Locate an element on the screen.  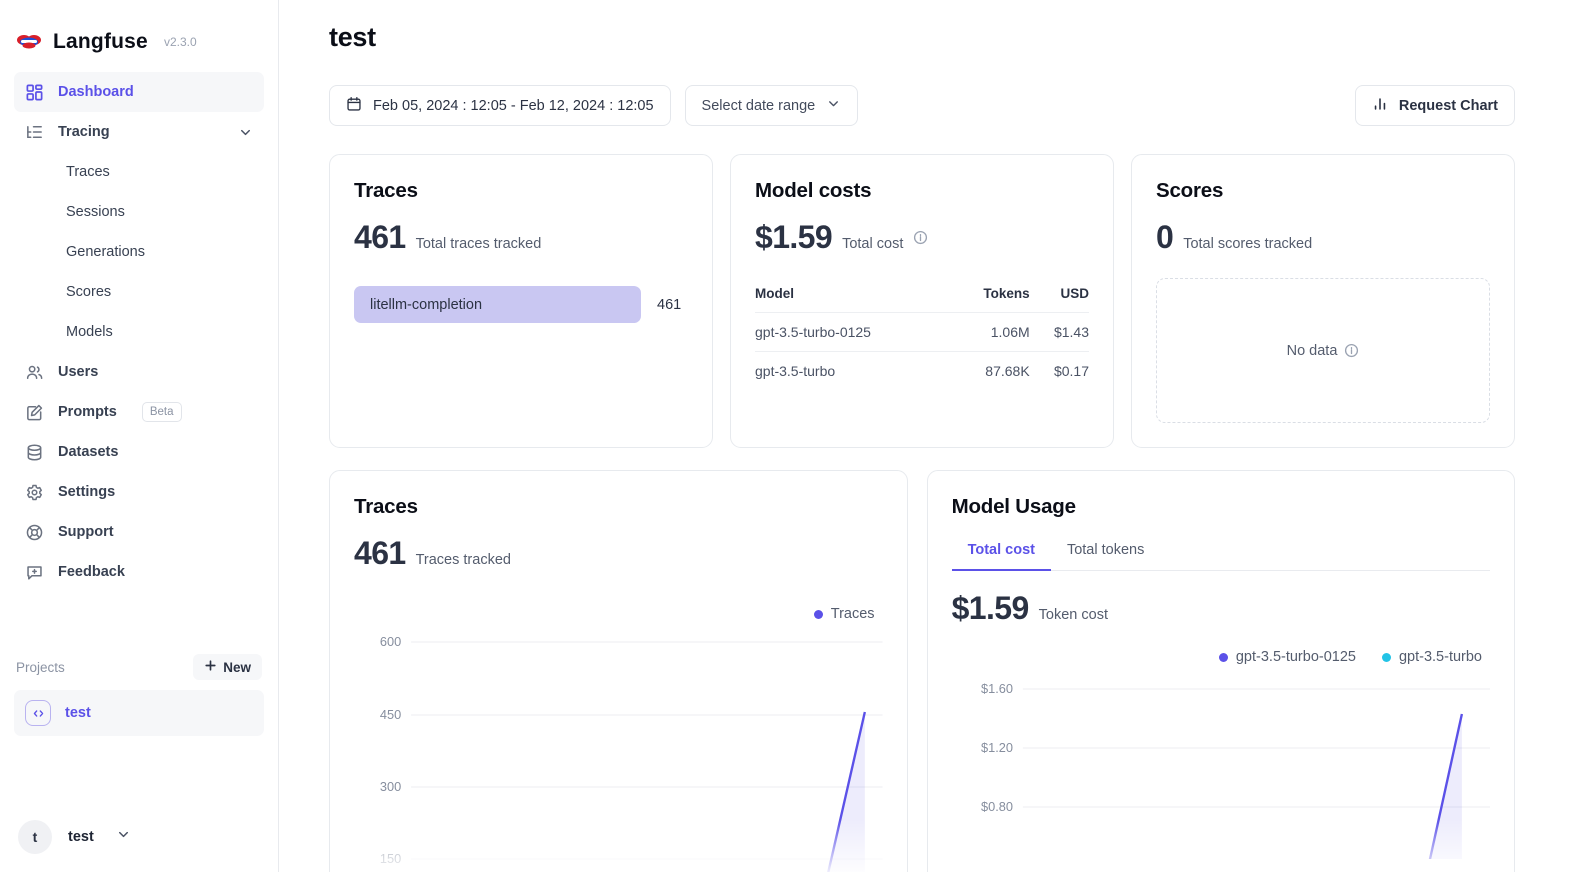
sidebar-item-support: Support is located at coordinates (139, 532).